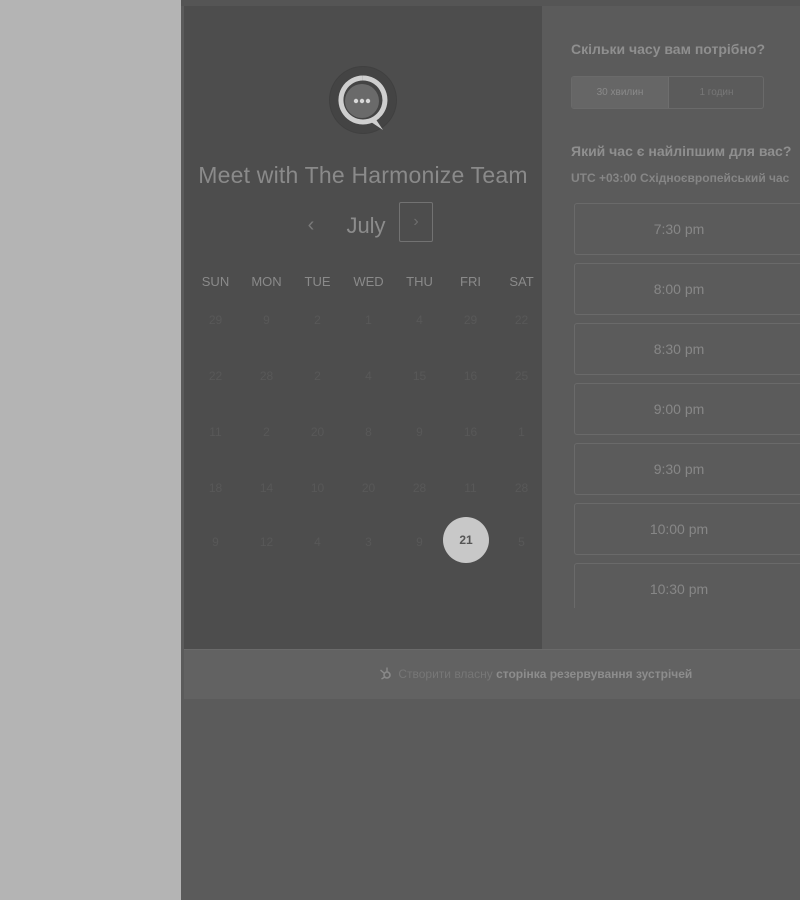 The width and height of the screenshot is (800, 900). I want to click on weekday-label: SAT, so click(521, 281).